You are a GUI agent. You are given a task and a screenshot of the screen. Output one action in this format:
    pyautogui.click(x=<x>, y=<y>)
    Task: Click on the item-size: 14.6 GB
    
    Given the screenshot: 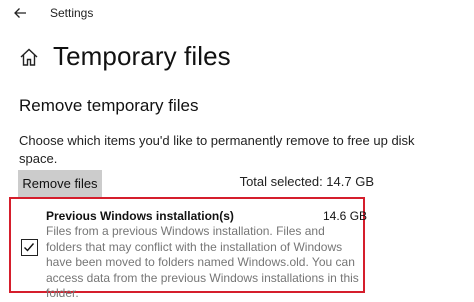 What is the action you would take?
    pyautogui.click(x=345, y=216)
    